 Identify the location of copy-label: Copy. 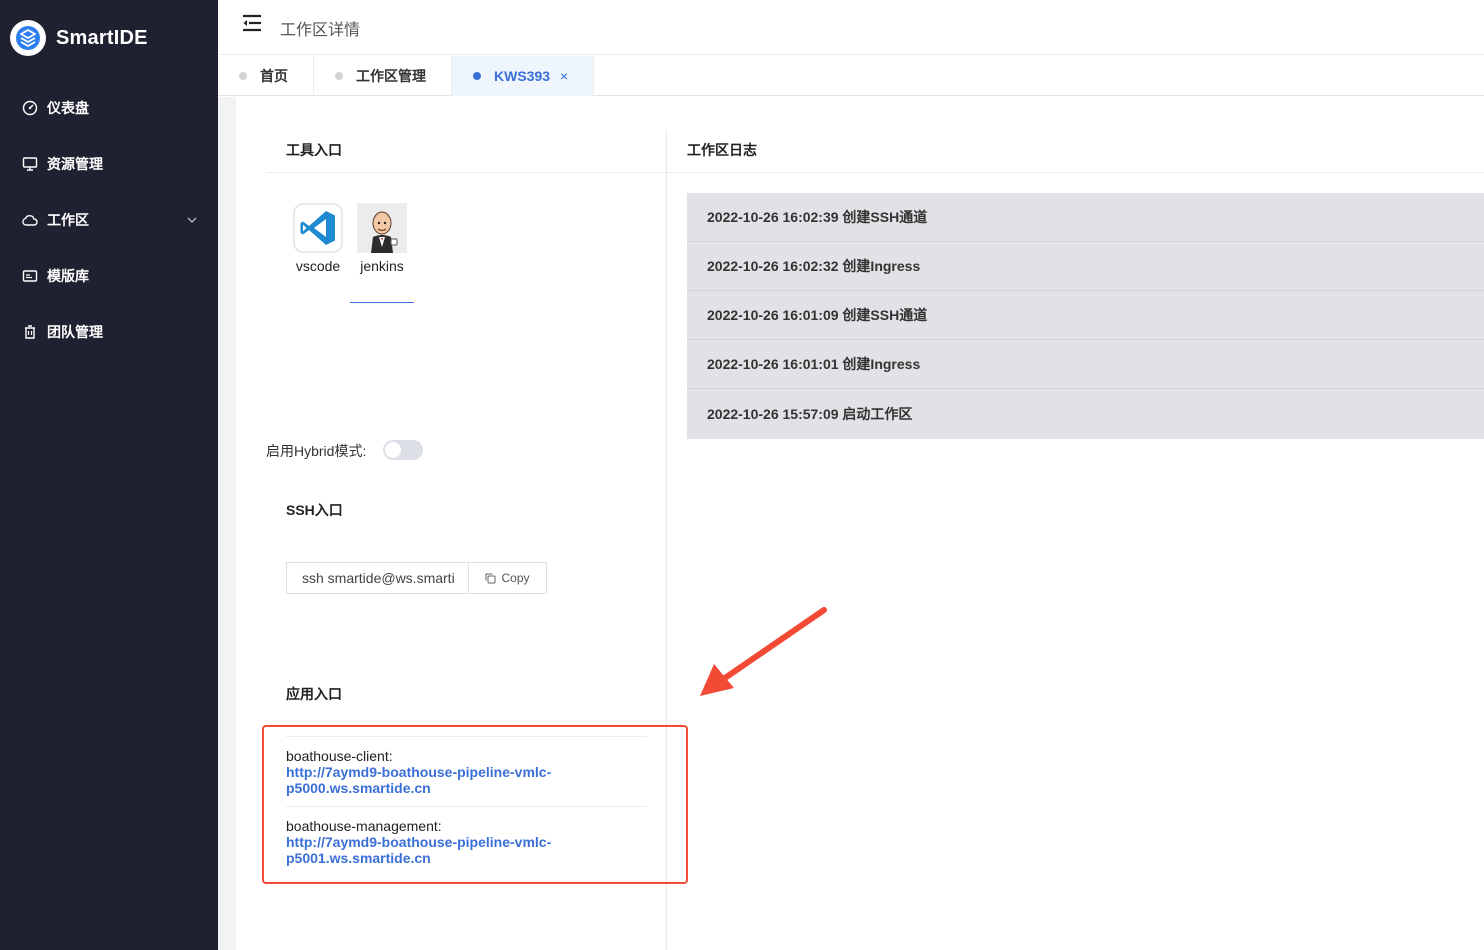
(515, 578).